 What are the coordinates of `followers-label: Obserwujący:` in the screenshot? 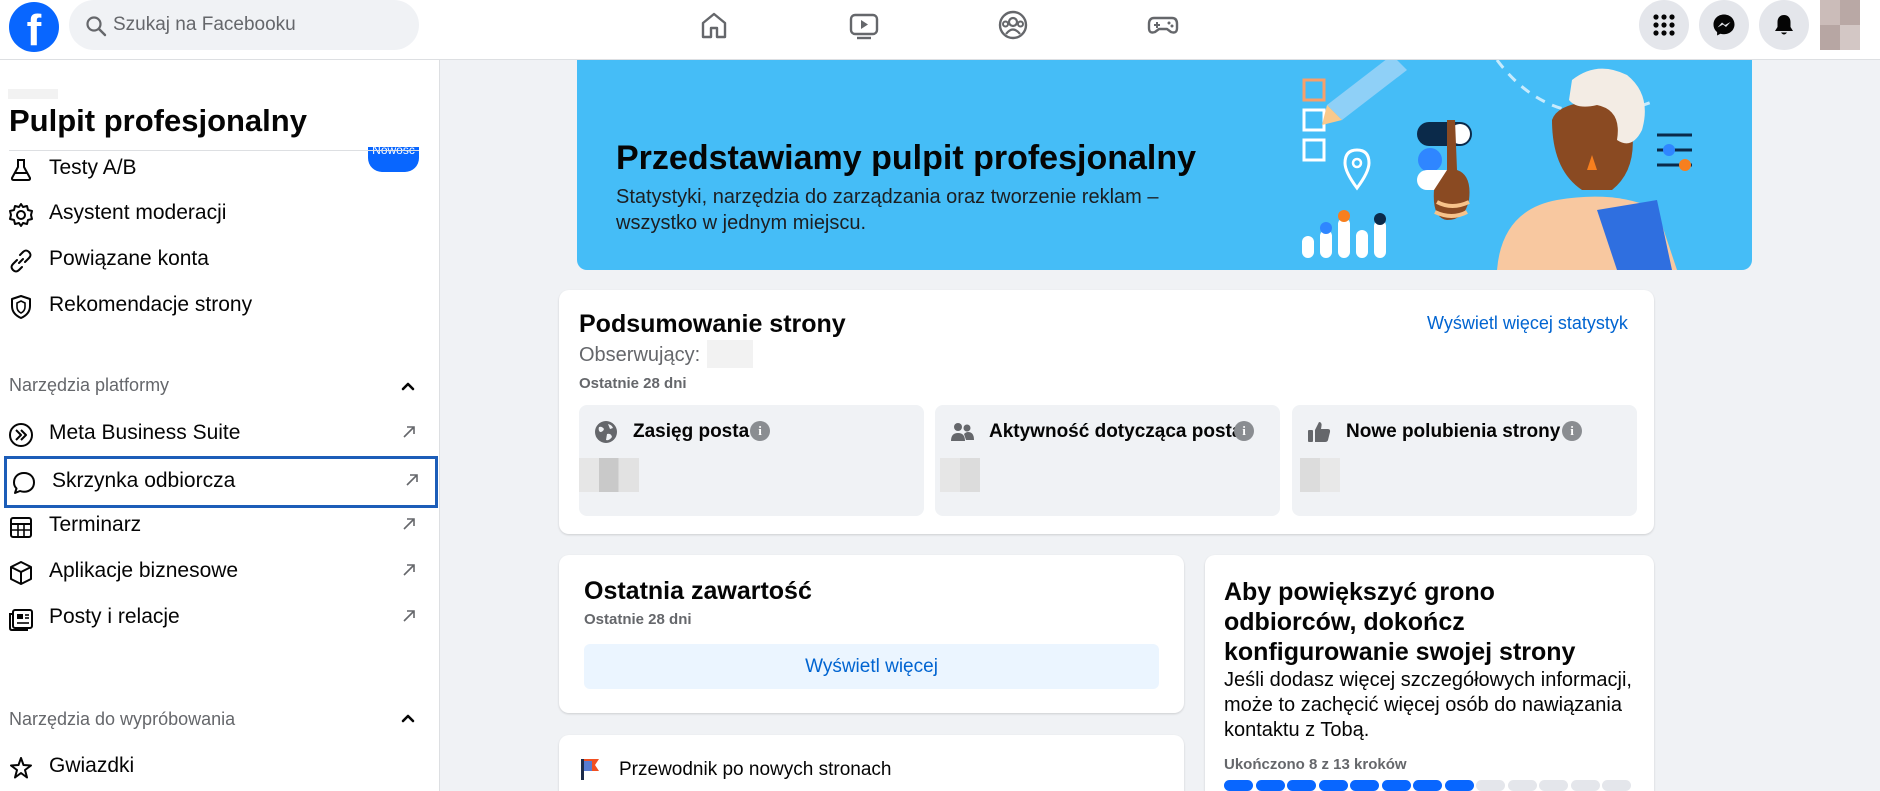 It's located at (640, 355).